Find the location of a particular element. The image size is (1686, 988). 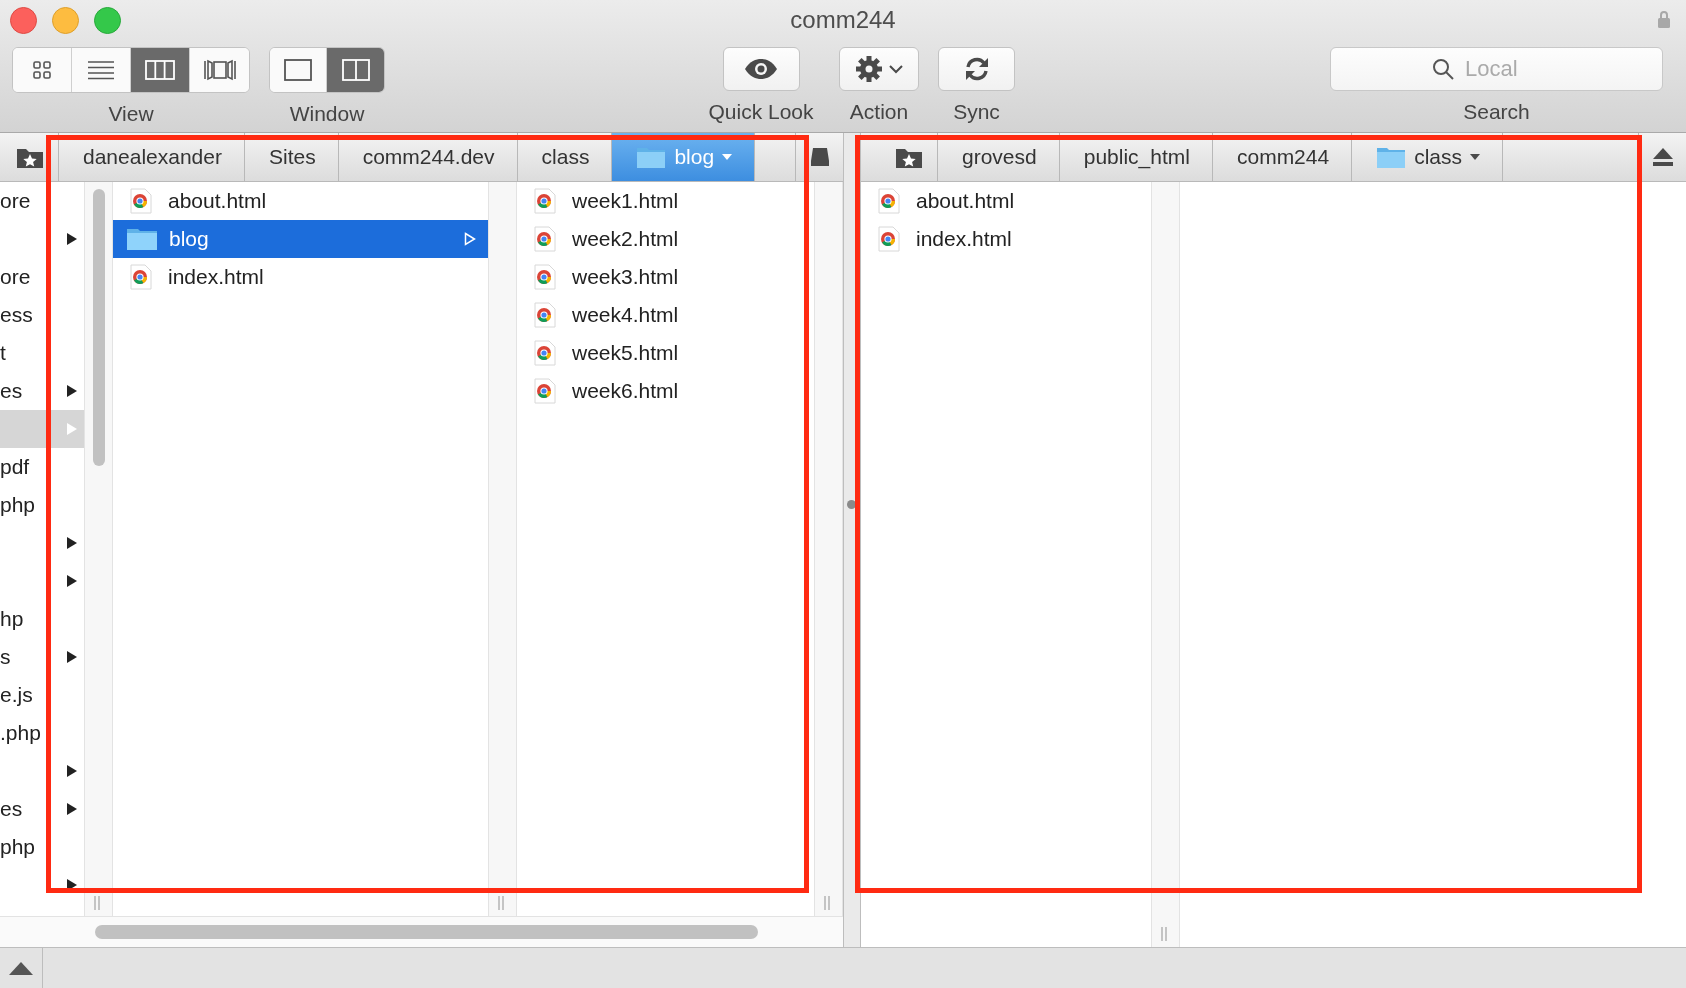

search-label: Search is located at coordinates (1496, 112).